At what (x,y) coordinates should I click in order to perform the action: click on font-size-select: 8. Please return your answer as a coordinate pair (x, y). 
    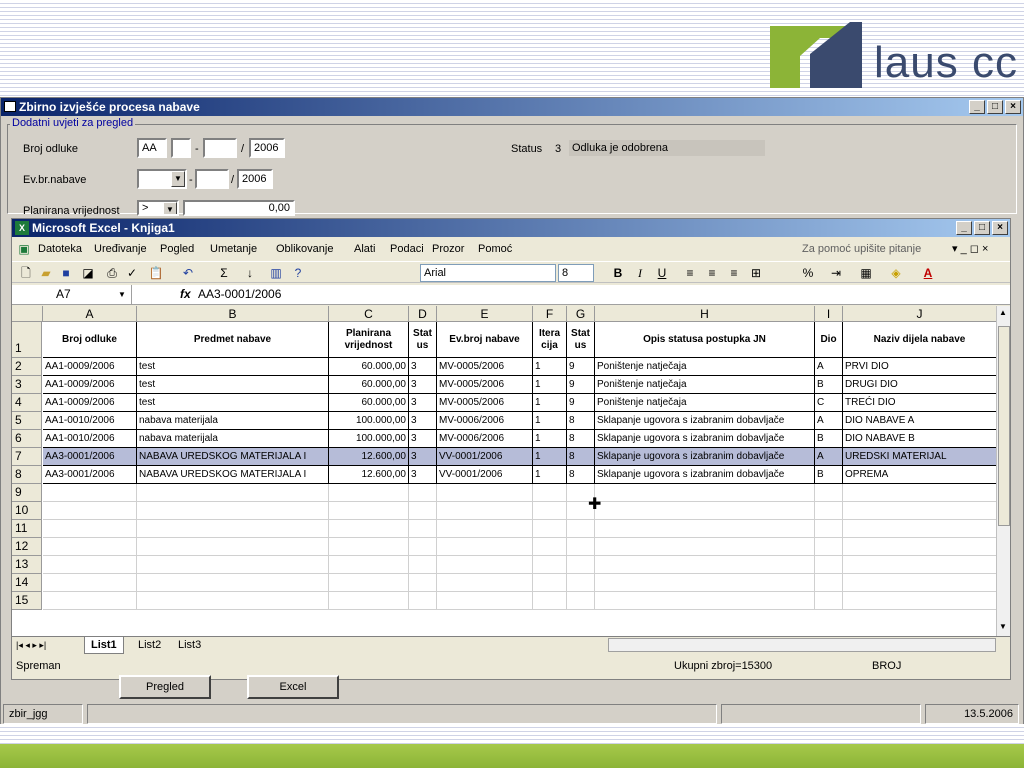
    Looking at the image, I should click on (576, 273).